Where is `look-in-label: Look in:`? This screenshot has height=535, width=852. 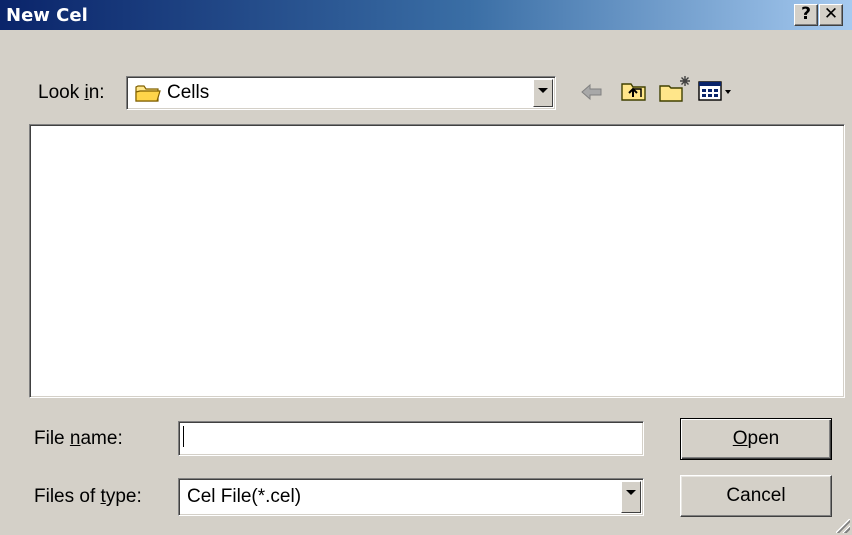 look-in-label: Look in: is located at coordinates (71, 92).